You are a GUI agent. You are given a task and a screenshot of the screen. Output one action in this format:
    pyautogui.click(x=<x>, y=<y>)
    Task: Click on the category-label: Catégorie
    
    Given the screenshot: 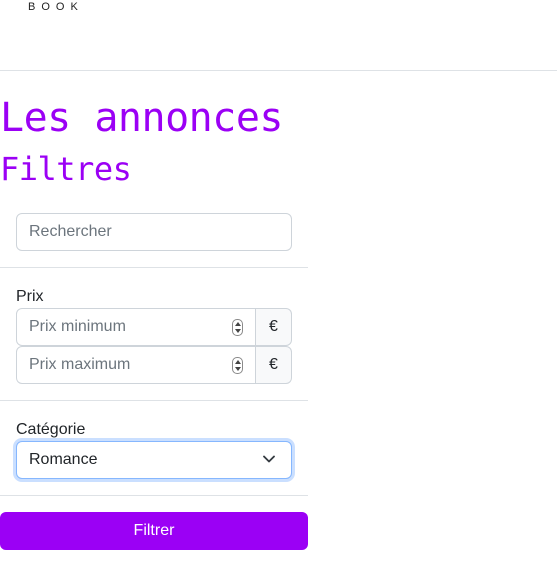 What is the action you would take?
    pyautogui.click(x=51, y=429)
    